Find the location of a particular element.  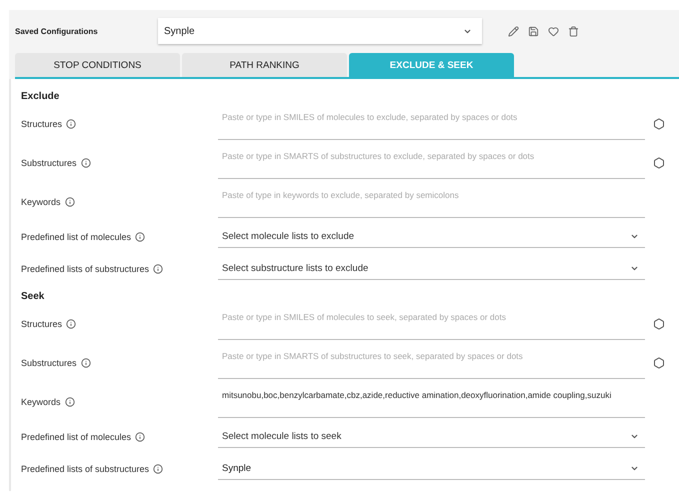

configuration-dropdown: Synple is located at coordinates (320, 31).